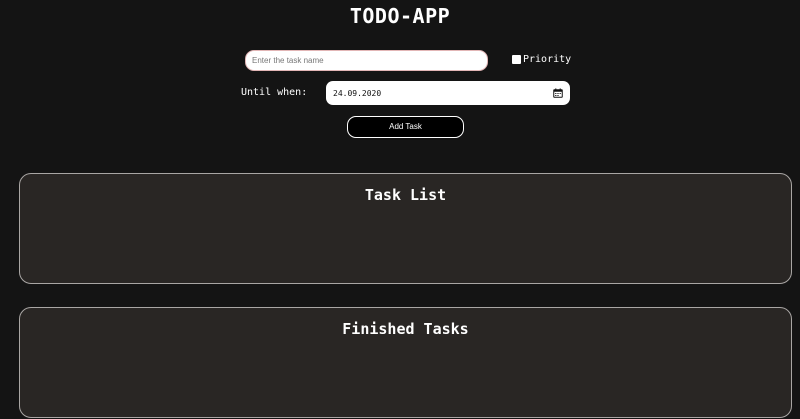 The image size is (800, 419). I want to click on task-name-input, so click(366, 60).